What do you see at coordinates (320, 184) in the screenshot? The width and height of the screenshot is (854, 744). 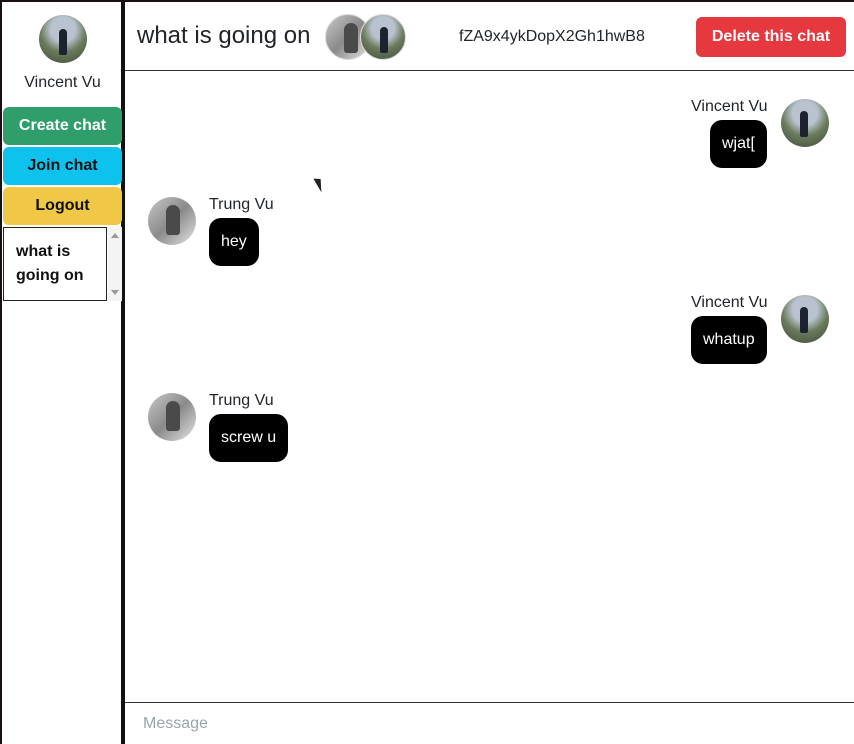 I see `mouse-cursor-icon` at bounding box center [320, 184].